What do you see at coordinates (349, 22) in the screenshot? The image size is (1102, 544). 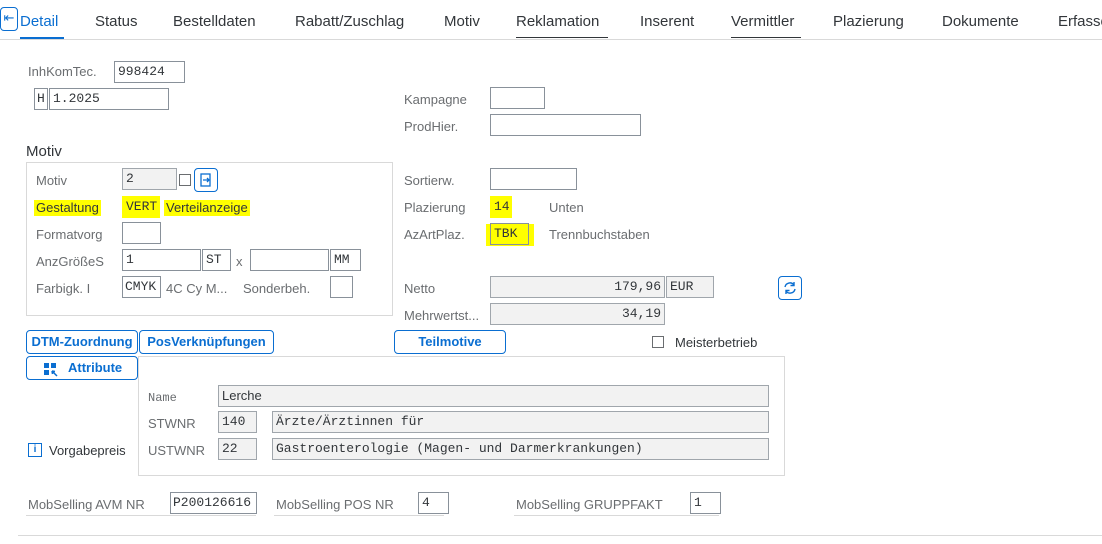 I see `tab-rabatt-zuschlag: Rabatt/Zuschlag` at bounding box center [349, 22].